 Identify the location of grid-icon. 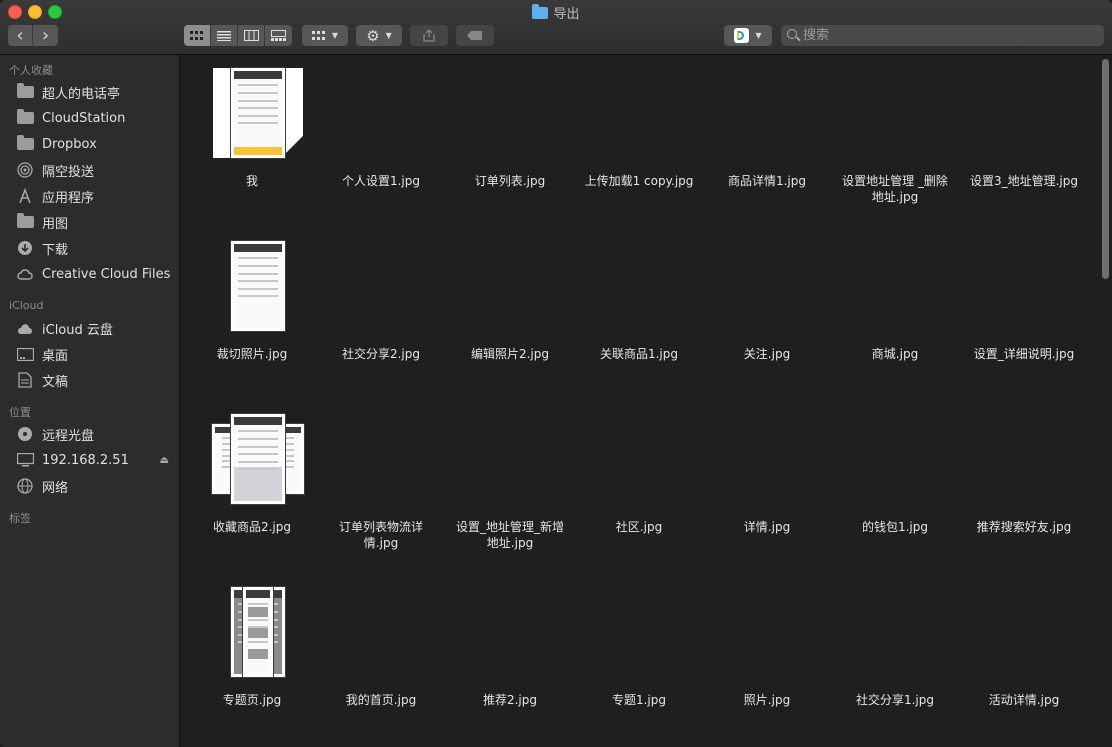
(196, 35).